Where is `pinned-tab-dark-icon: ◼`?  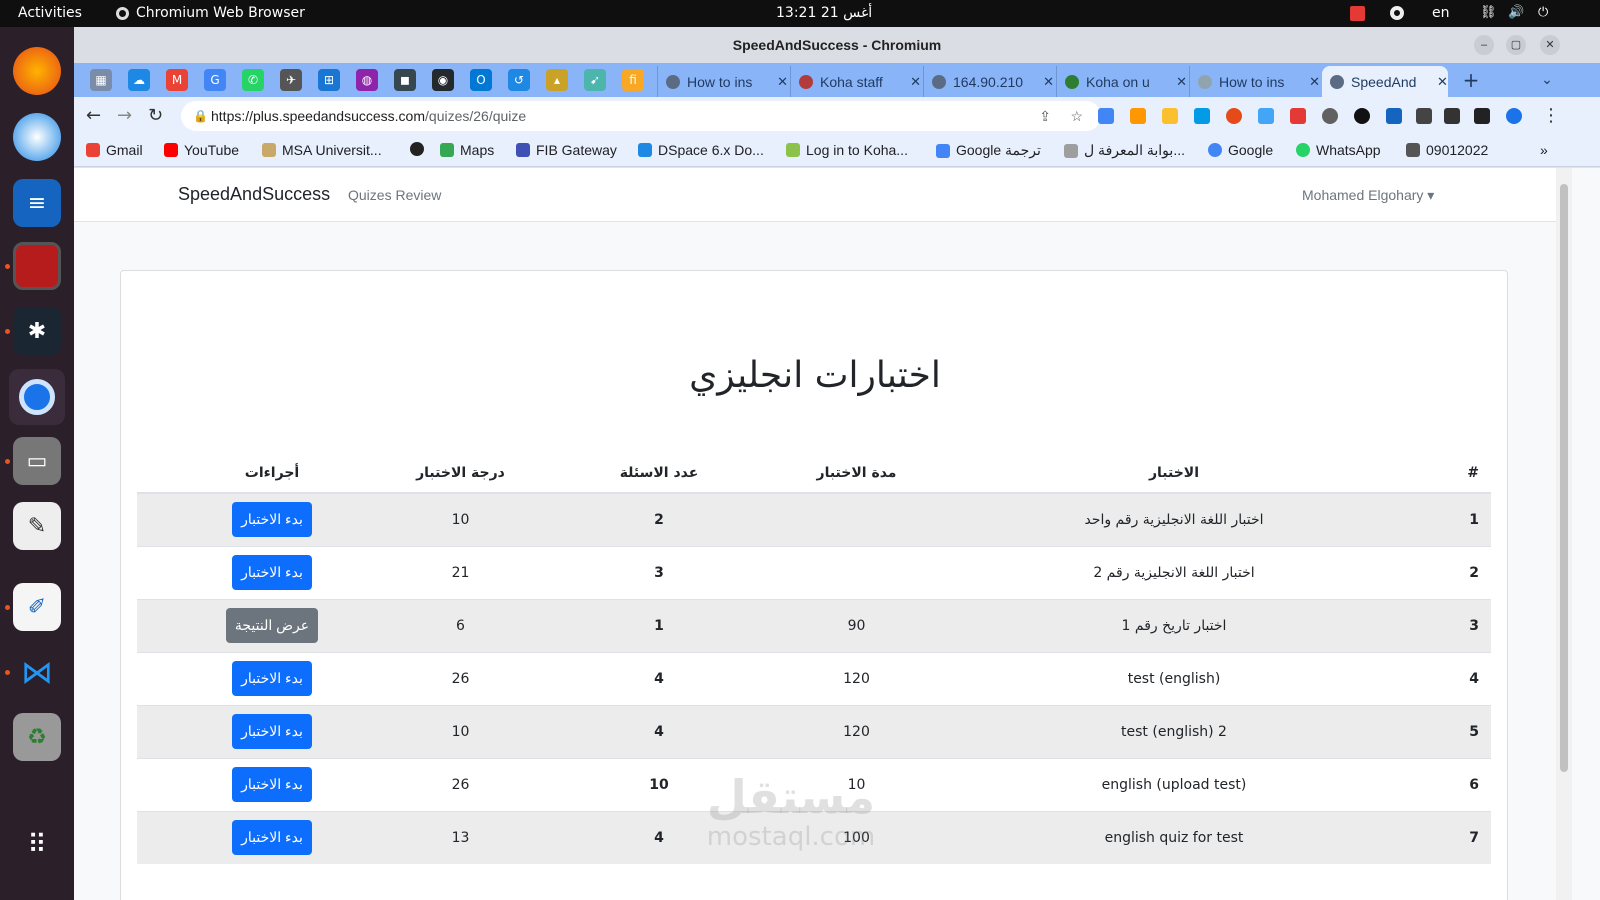 pinned-tab-dark-icon: ◼ is located at coordinates (405, 80).